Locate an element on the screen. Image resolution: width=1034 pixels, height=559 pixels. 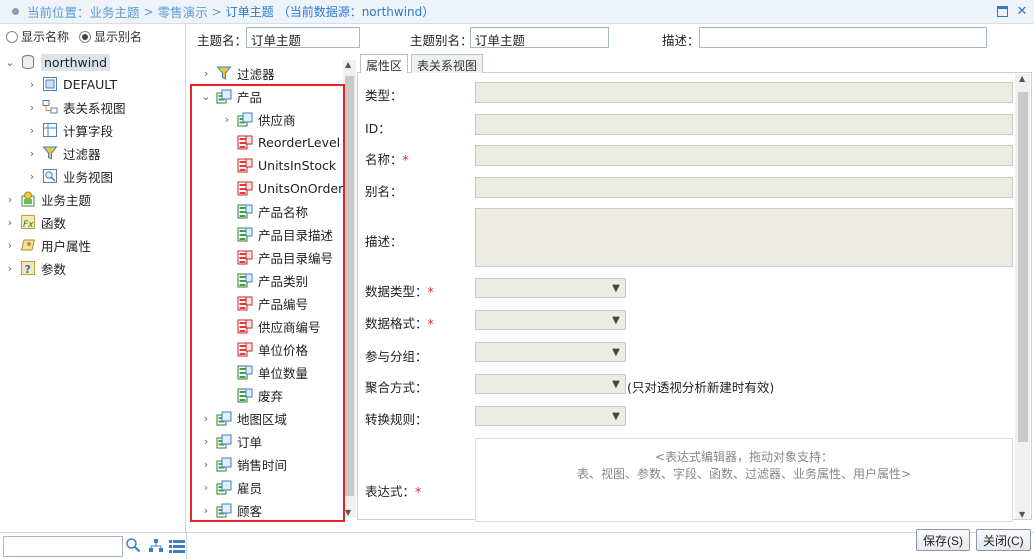
type-label: 类型： is located at coordinates (384, 95).